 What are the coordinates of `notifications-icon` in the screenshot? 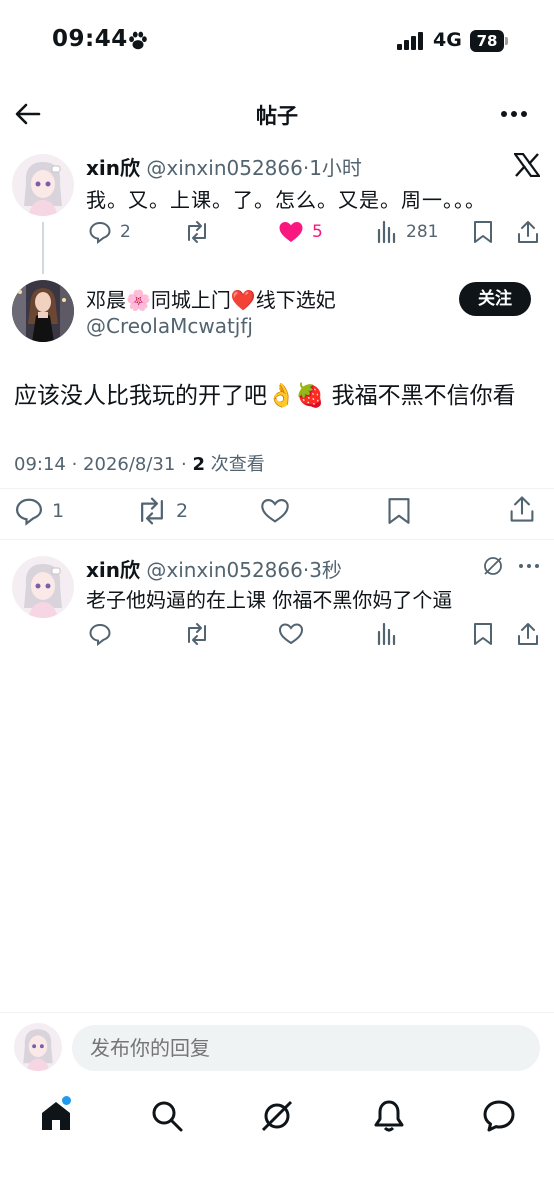 It's located at (389, 1116).